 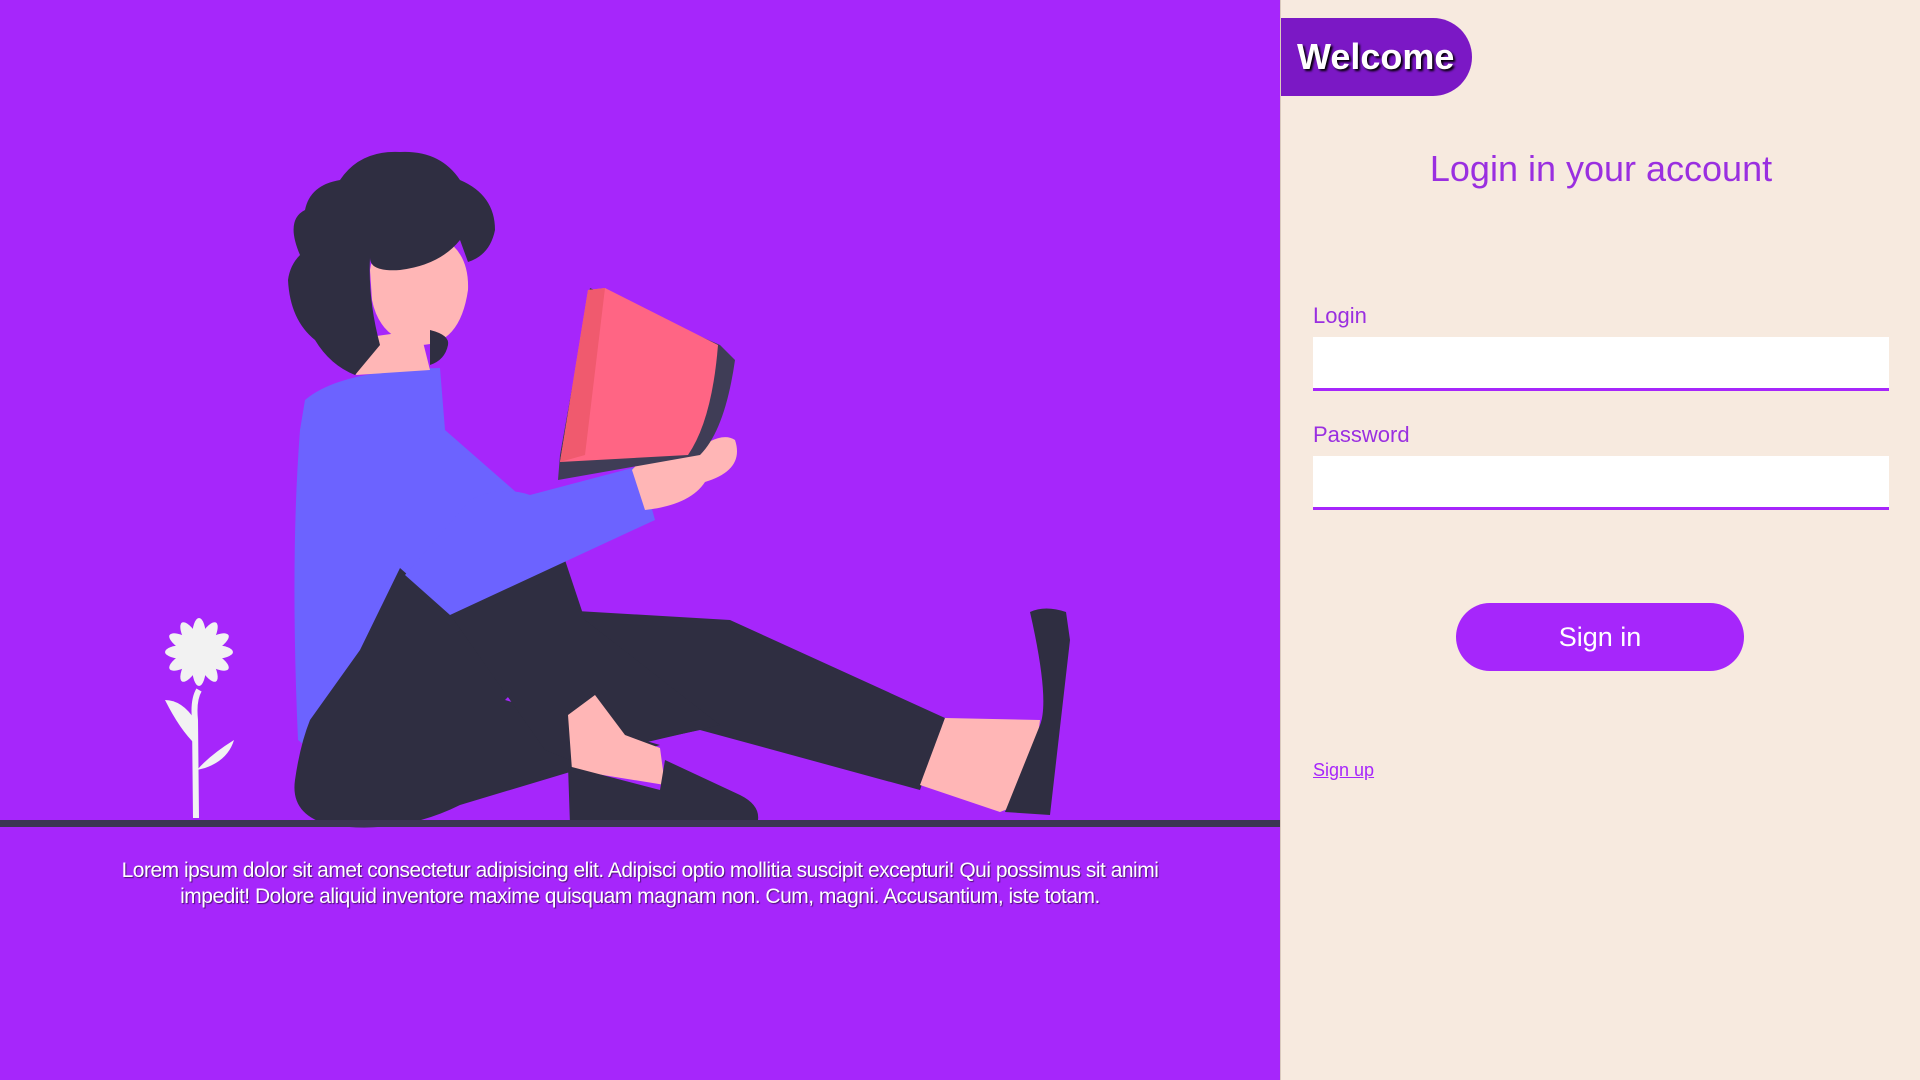 What do you see at coordinates (640, 823) in the screenshot?
I see `ground-line` at bounding box center [640, 823].